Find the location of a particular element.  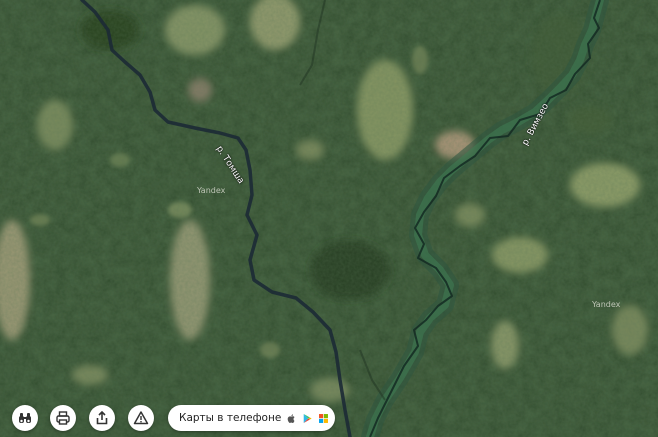

mobile-app-banner-text: Карты в телефоне is located at coordinates (230, 418).